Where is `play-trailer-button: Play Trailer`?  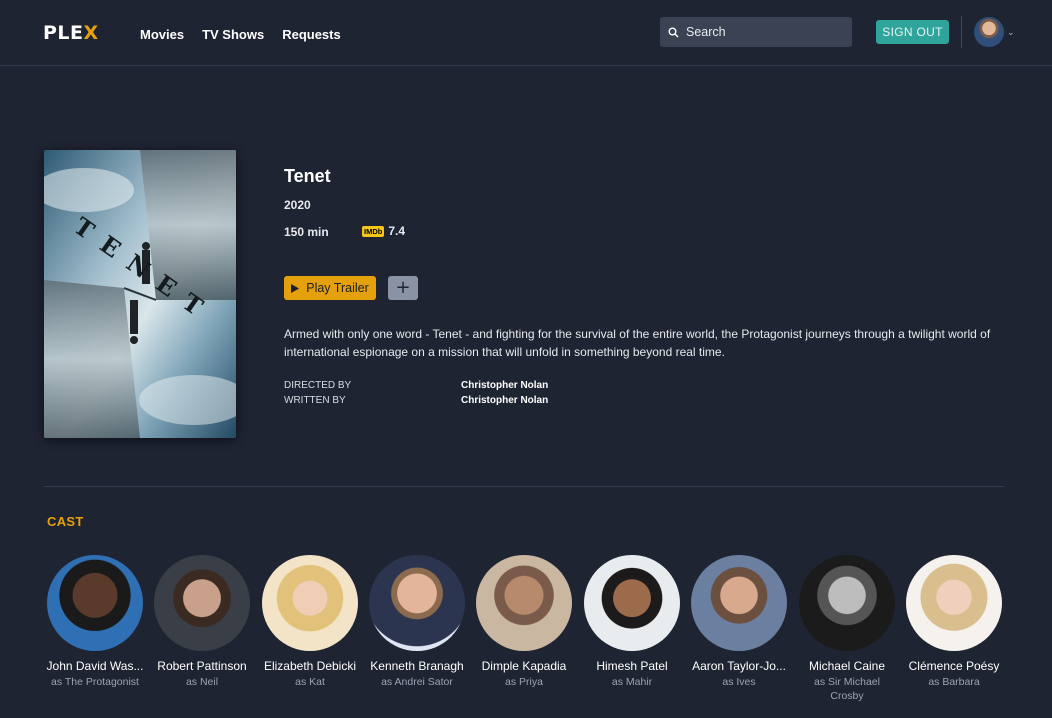 play-trailer-button: Play Trailer is located at coordinates (330, 288).